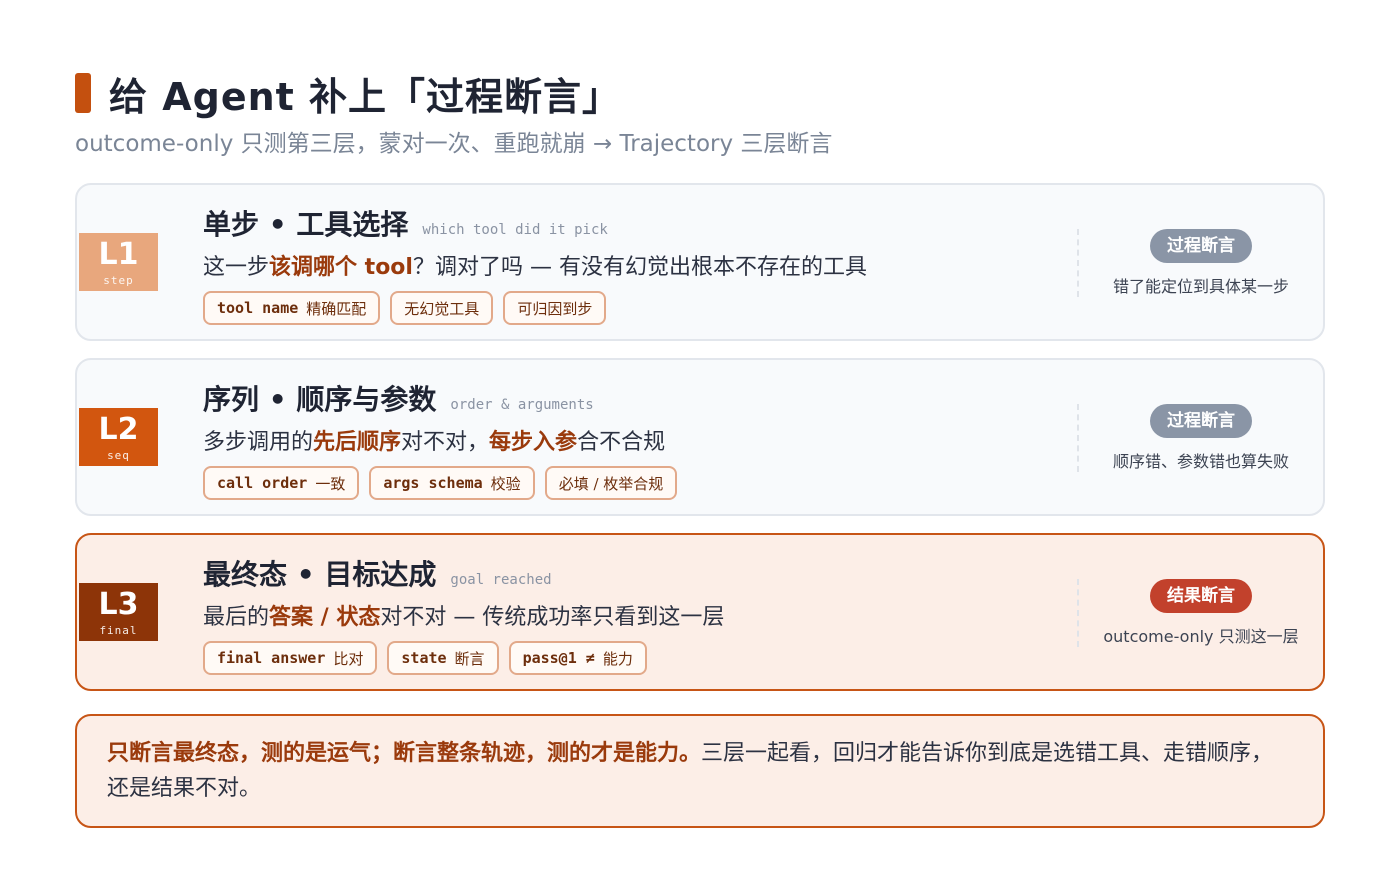 This screenshot has height=887, width=1400. Describe the element at coordinates (258, 308) in the screenshot. I see `chip-code: tool name` at that location.